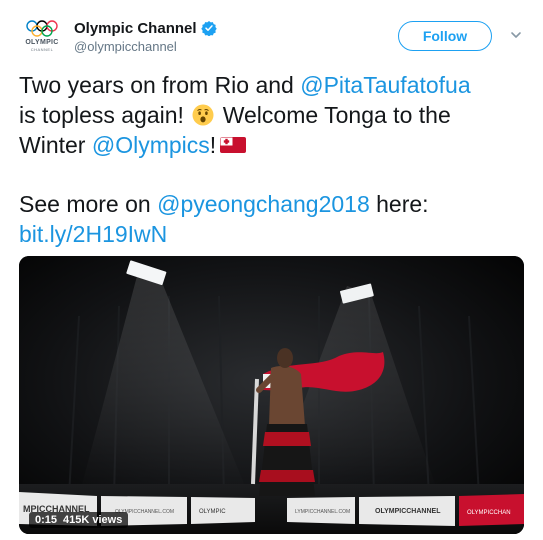 This screenshot has height=540, width=543. Describe the element at coordinates (203, 115) in the screenshot. I see `hushed-face-emoji-icon` at that location.